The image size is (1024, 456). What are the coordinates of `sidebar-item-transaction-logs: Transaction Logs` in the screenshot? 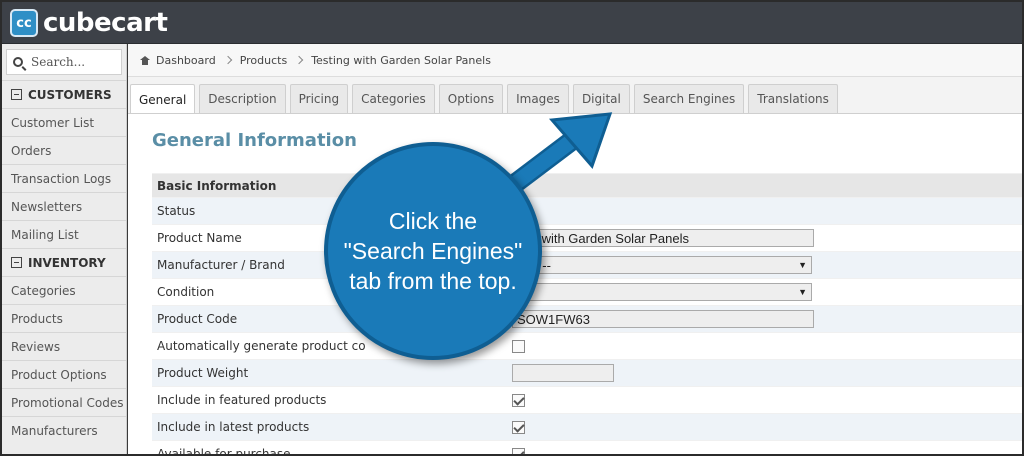 It's located at (64, 178).